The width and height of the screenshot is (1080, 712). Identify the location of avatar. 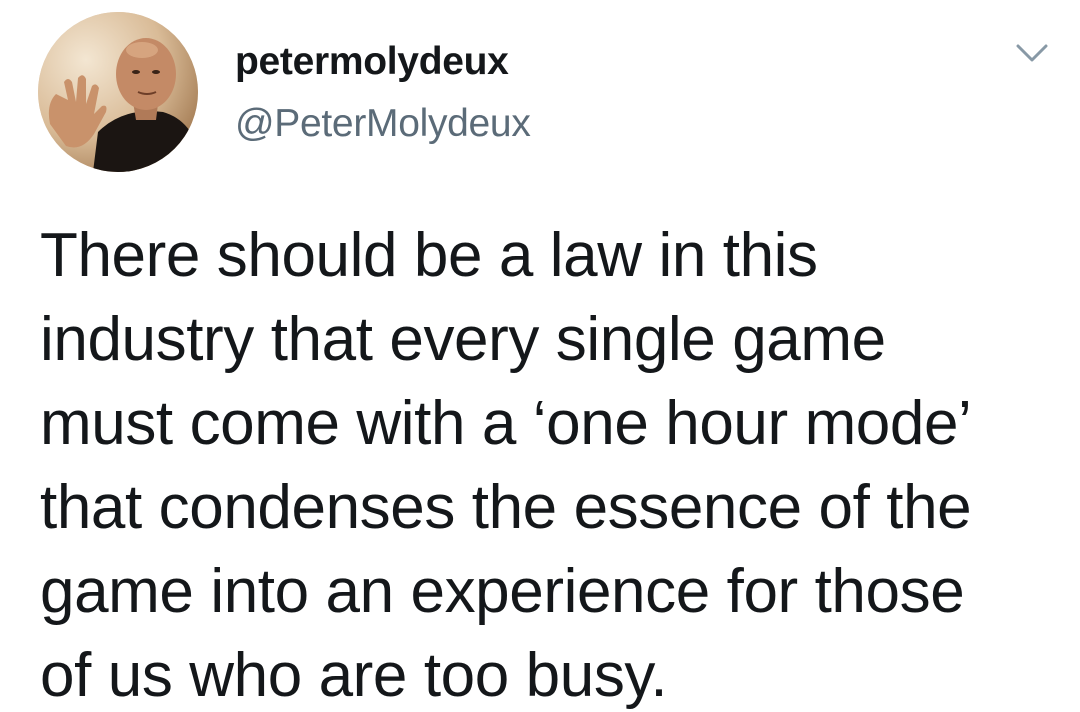
(118, 92).